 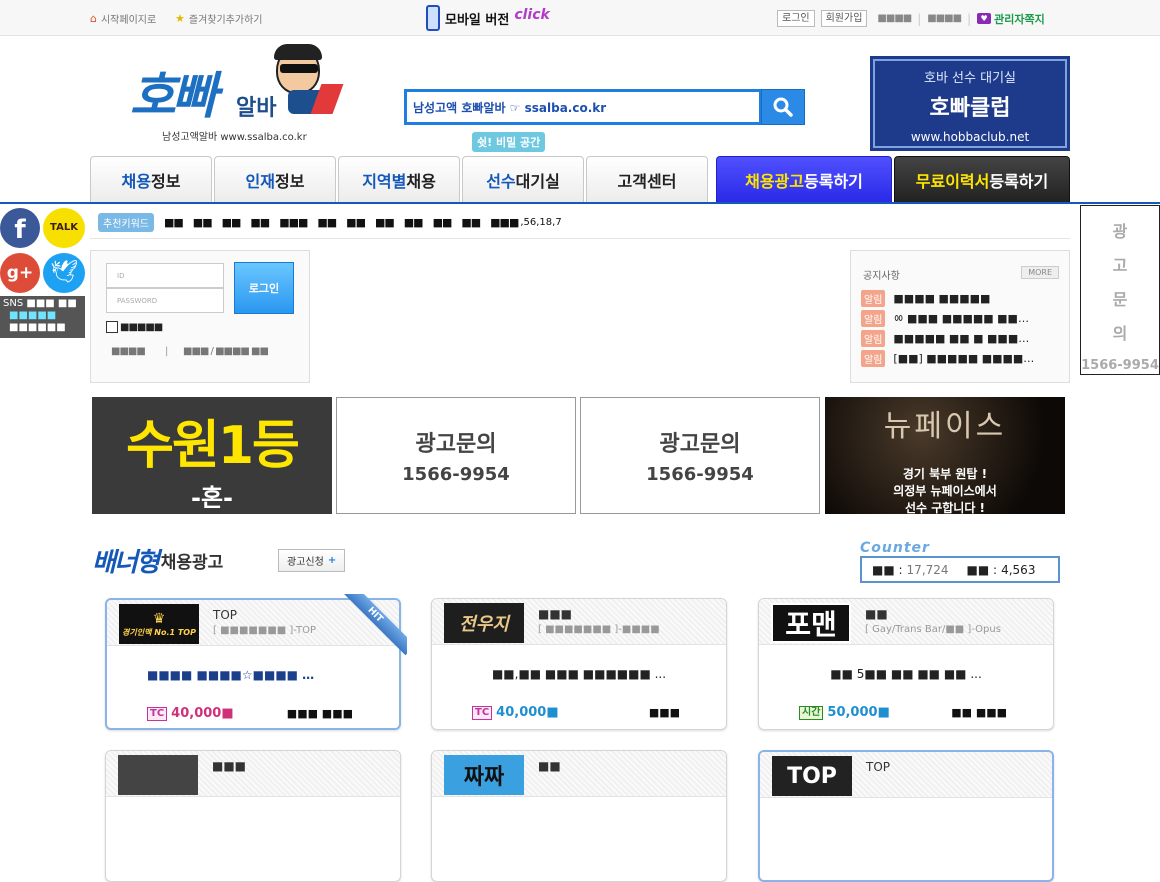 What do you see at coordinates (944, 18) in the screenshot?
I see `top-link-4: ■■■■` at bounding box center [944, 18].